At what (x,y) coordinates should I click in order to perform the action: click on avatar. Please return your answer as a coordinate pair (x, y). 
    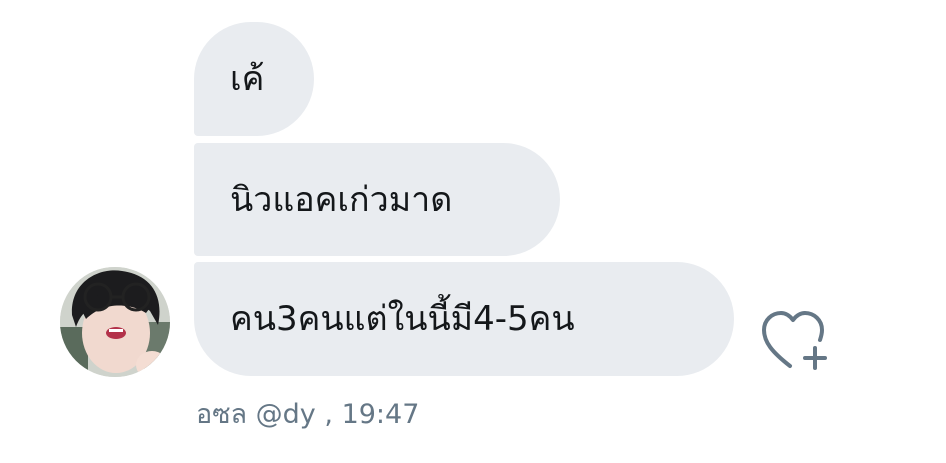
    Looking at the image, I should click on (115, 322).